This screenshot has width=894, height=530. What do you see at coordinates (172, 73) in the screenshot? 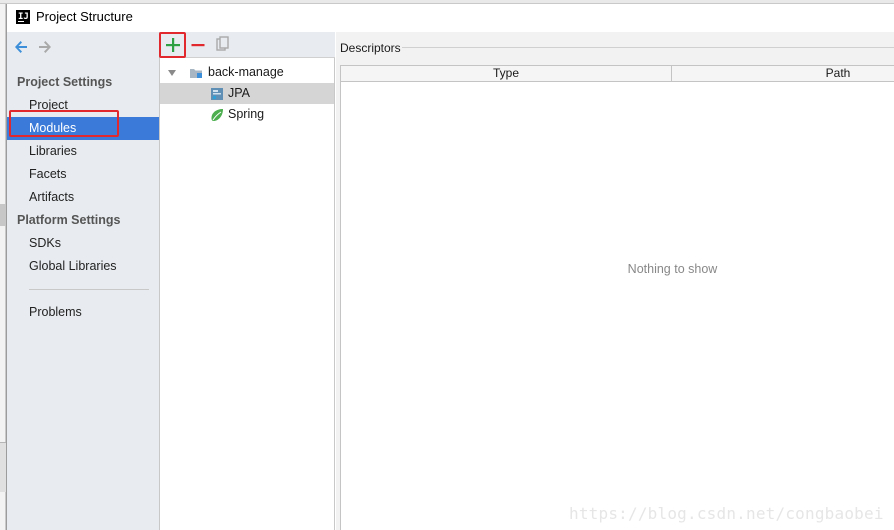
I see `expand-triangle-icon` at bounding box center [172, 73].